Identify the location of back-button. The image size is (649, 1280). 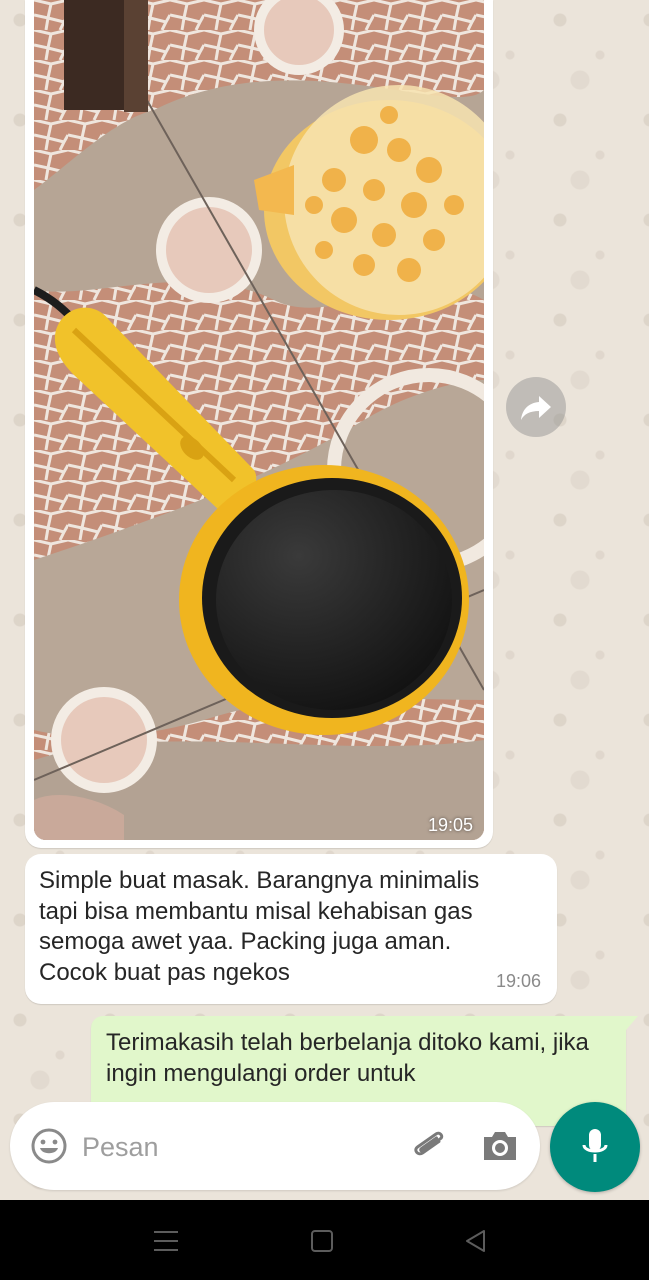
(476, 1241).